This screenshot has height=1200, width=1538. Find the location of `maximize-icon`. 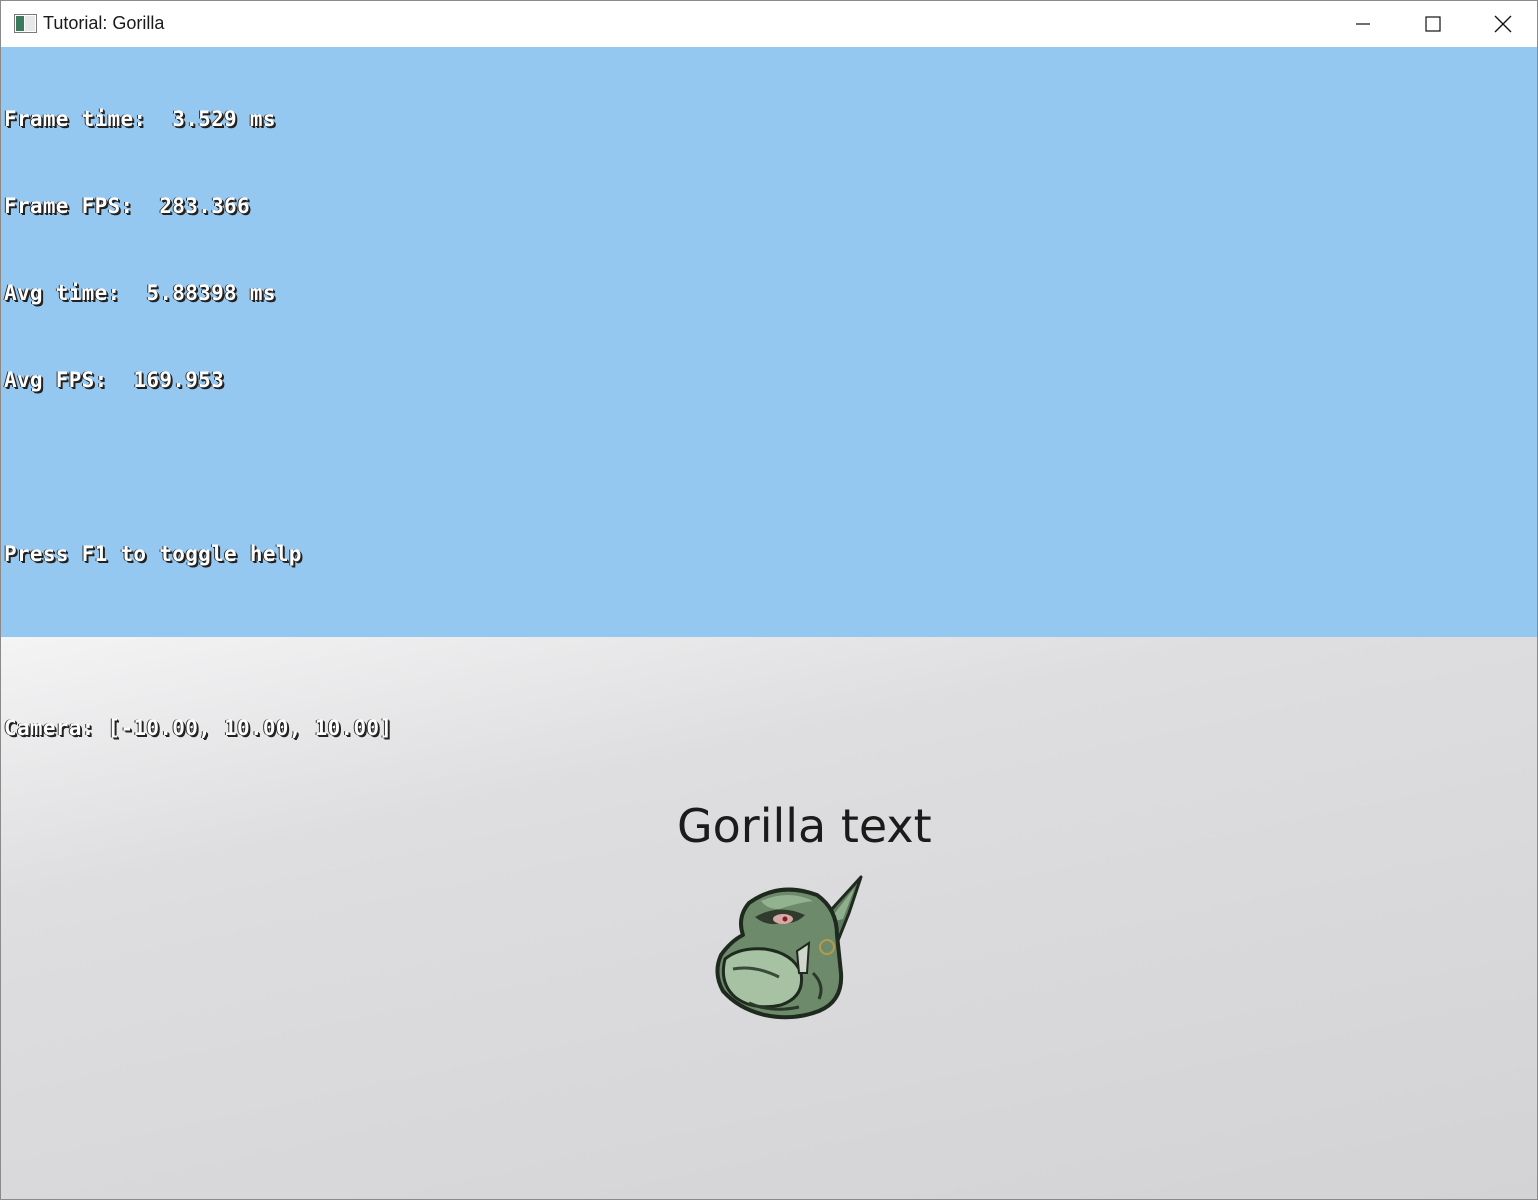

maximize-icon is located at coordinates (1433, 24).